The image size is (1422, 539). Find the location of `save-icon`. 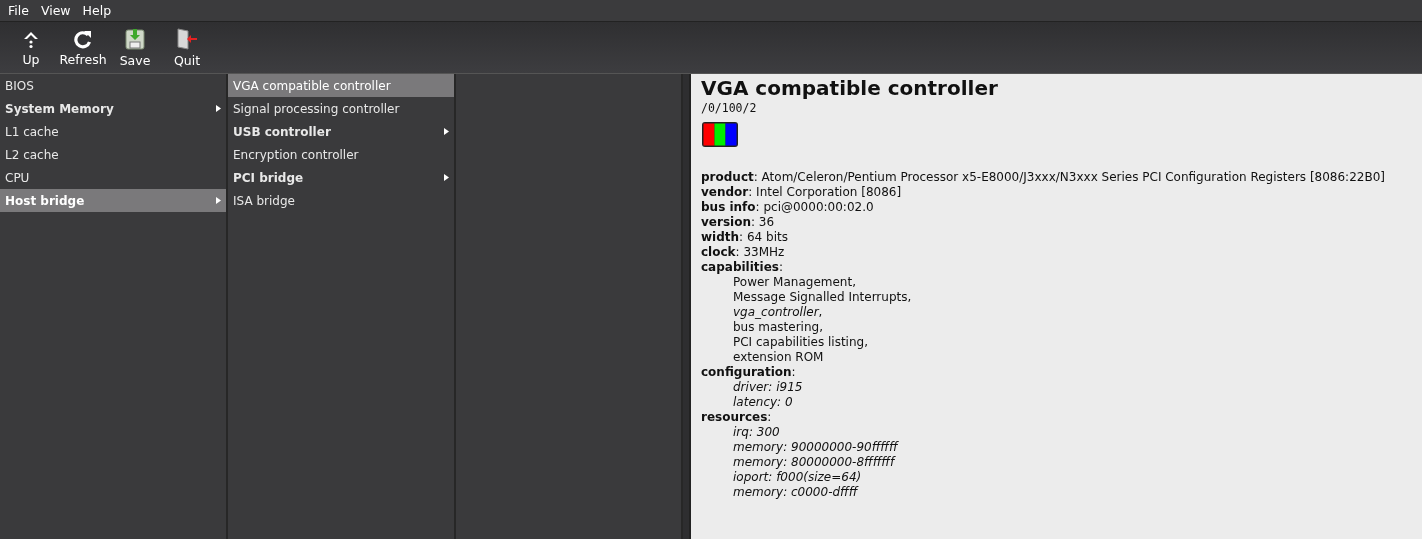

save-icon is located at coordinates (135, 38).